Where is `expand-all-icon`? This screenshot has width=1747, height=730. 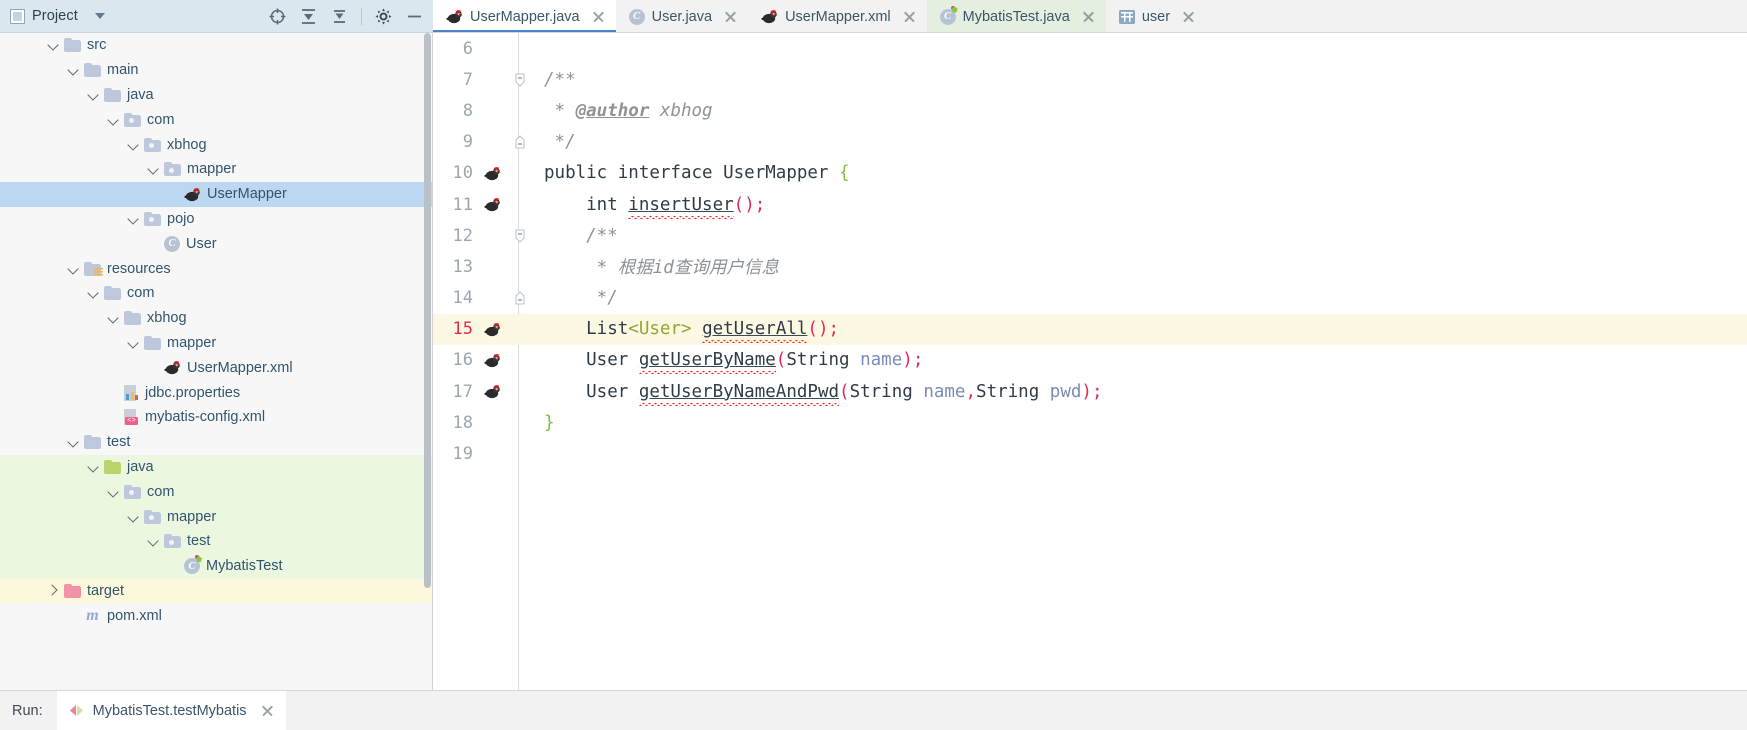
expand-all-icon is located at coordinates (339, 16).